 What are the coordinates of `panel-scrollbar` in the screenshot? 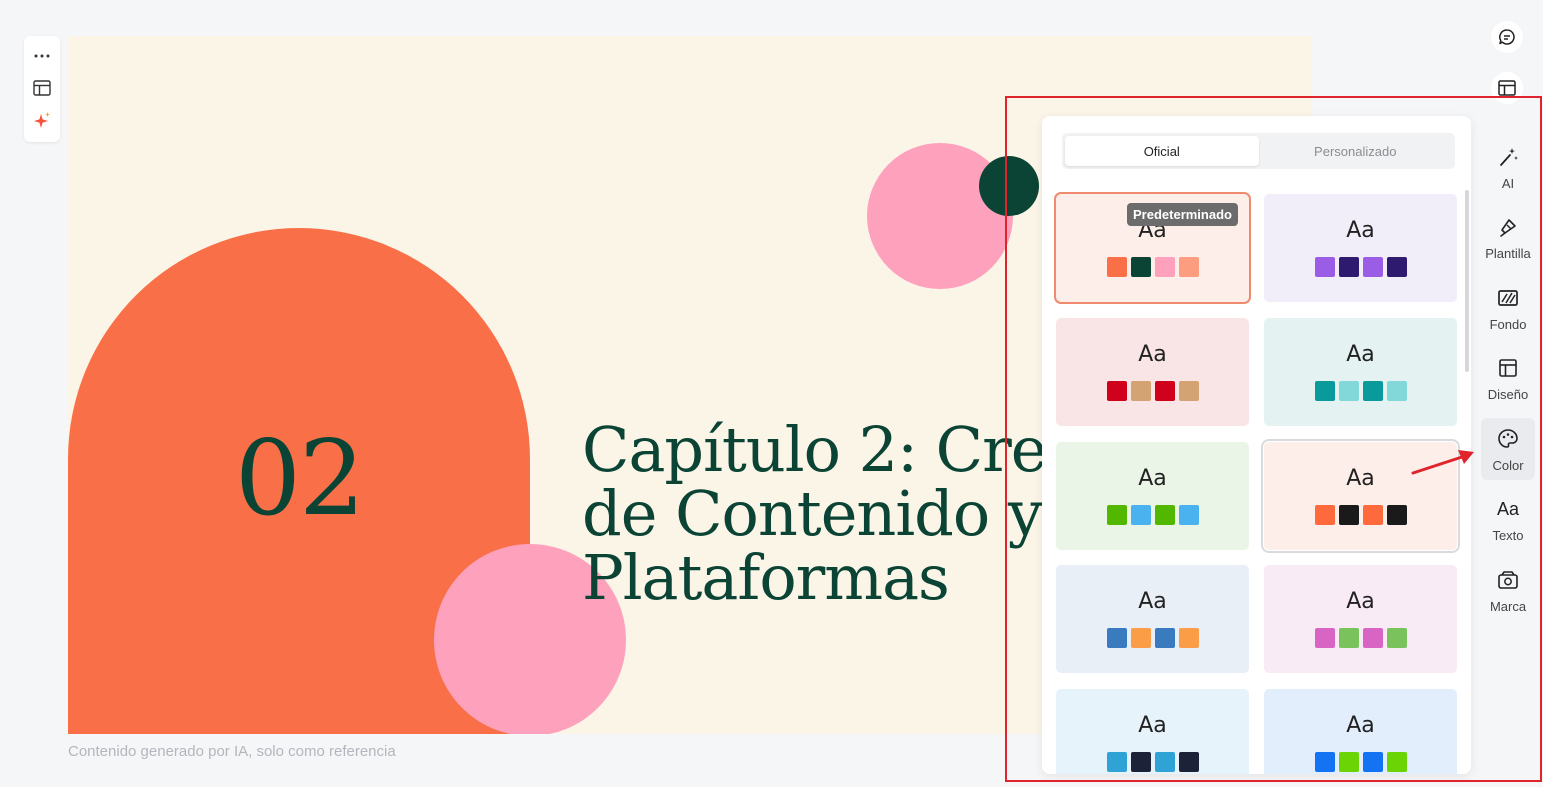 It's located at (1467, 281).